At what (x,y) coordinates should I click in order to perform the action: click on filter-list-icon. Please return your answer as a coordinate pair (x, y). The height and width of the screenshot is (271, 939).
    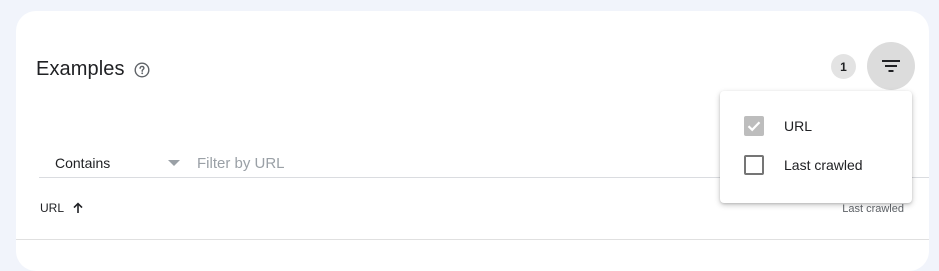
    Looking at the image, I should click on (891, 66).